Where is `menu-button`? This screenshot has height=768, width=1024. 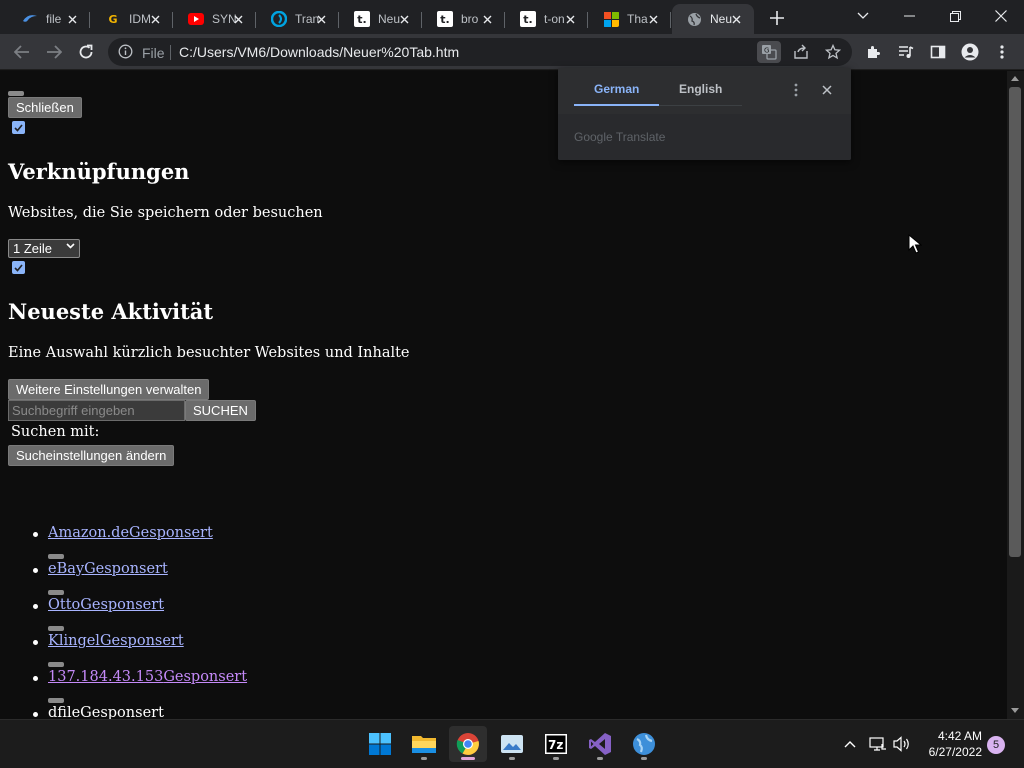 menu-button is located at coordinates (1002, 52).